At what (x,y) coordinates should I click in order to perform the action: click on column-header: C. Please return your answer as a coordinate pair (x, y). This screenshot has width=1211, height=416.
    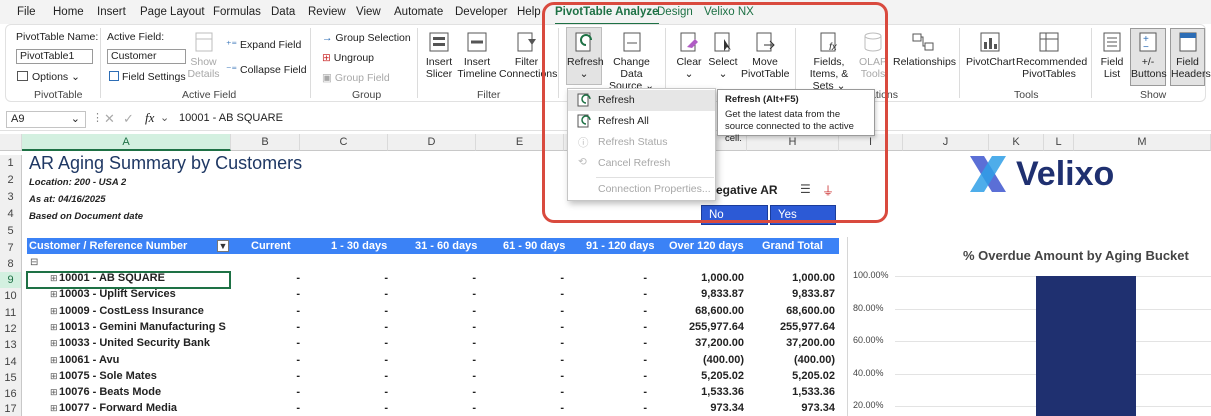
    Looking at the image, I should click on (344, 142).